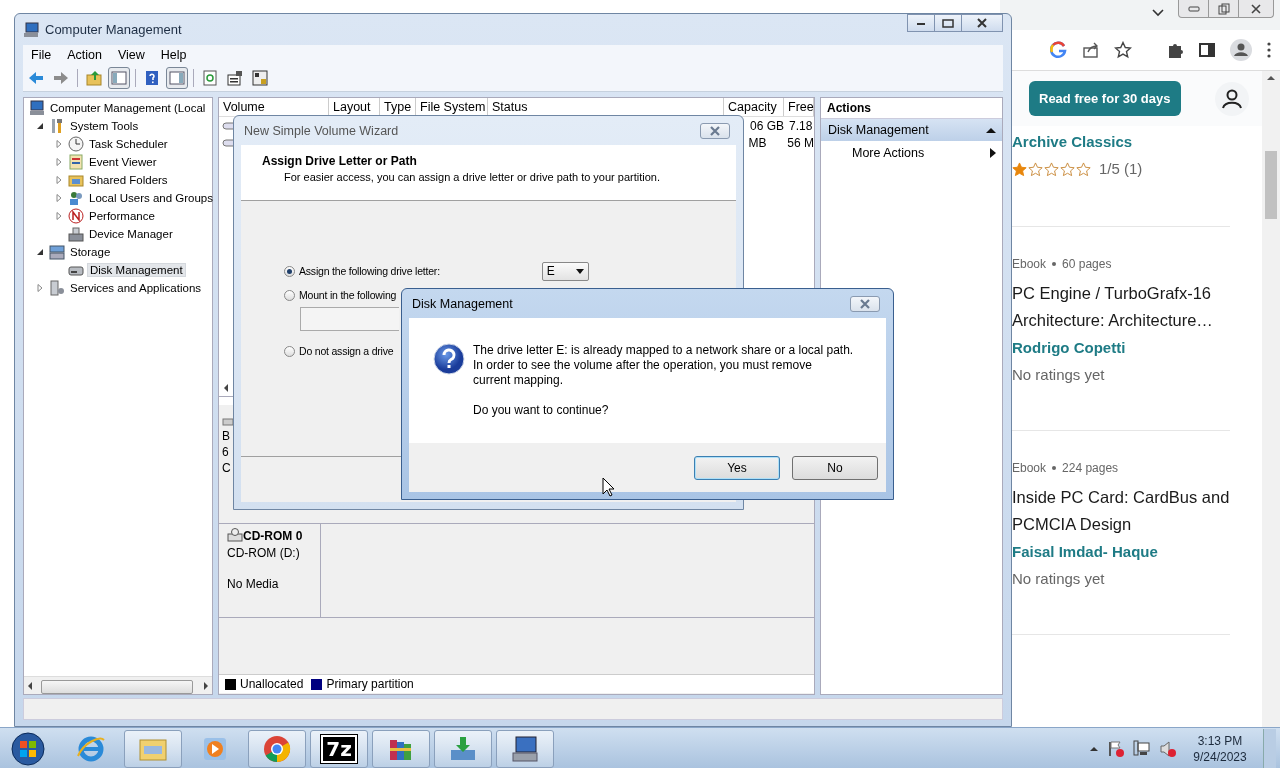 The width and height of the screenshot is (1280, 768). Describe the element at coordinates (1121, 552) in the screenshot. I see `book-author: Faisal Imdad- Haque` at that location.